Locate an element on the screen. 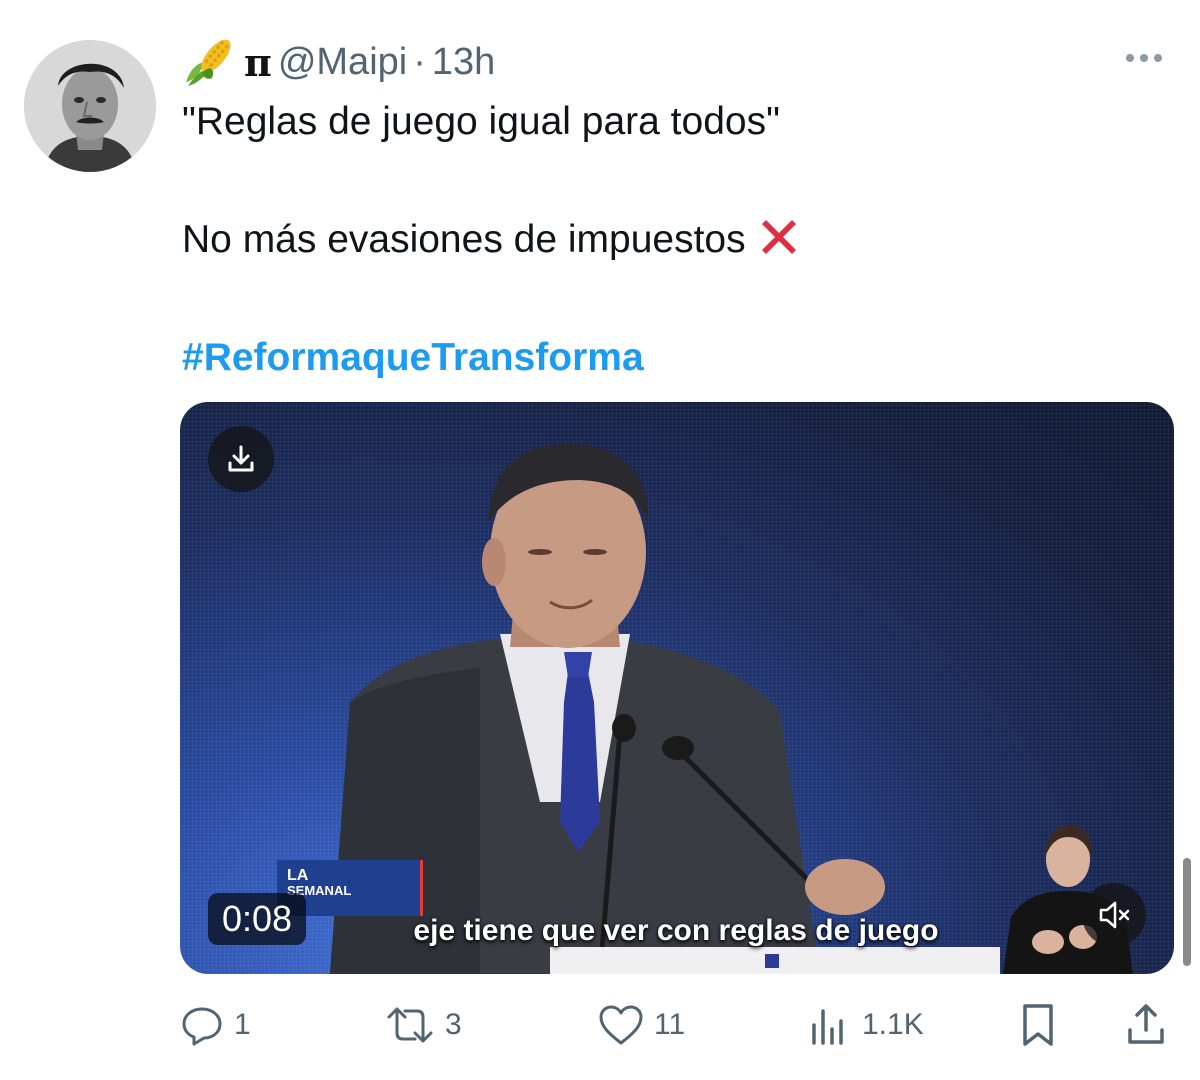 This screenshot has height=1080, width=1200. repost-count: 3 is located at coordinates (453, 1024).